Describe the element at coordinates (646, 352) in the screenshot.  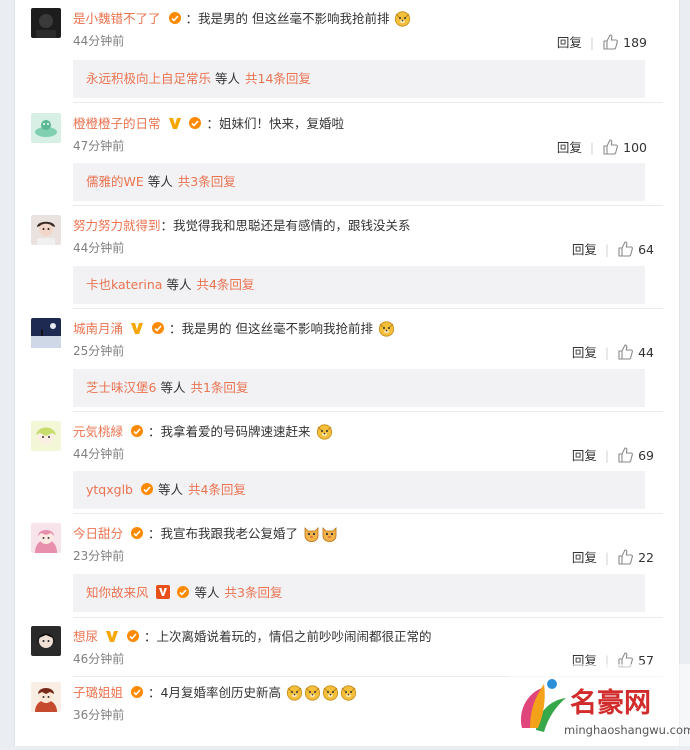
I see `like-count: 44` at that location.